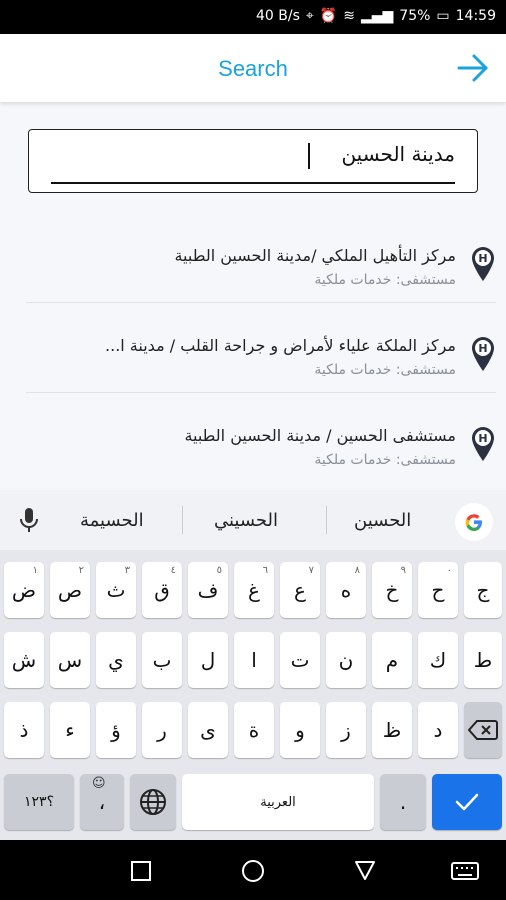 The width and height of the screenshot is (506, 900). Describe the element at coordinates (278, 802) in the screenshot. I see `space-key: العربية` at that location.